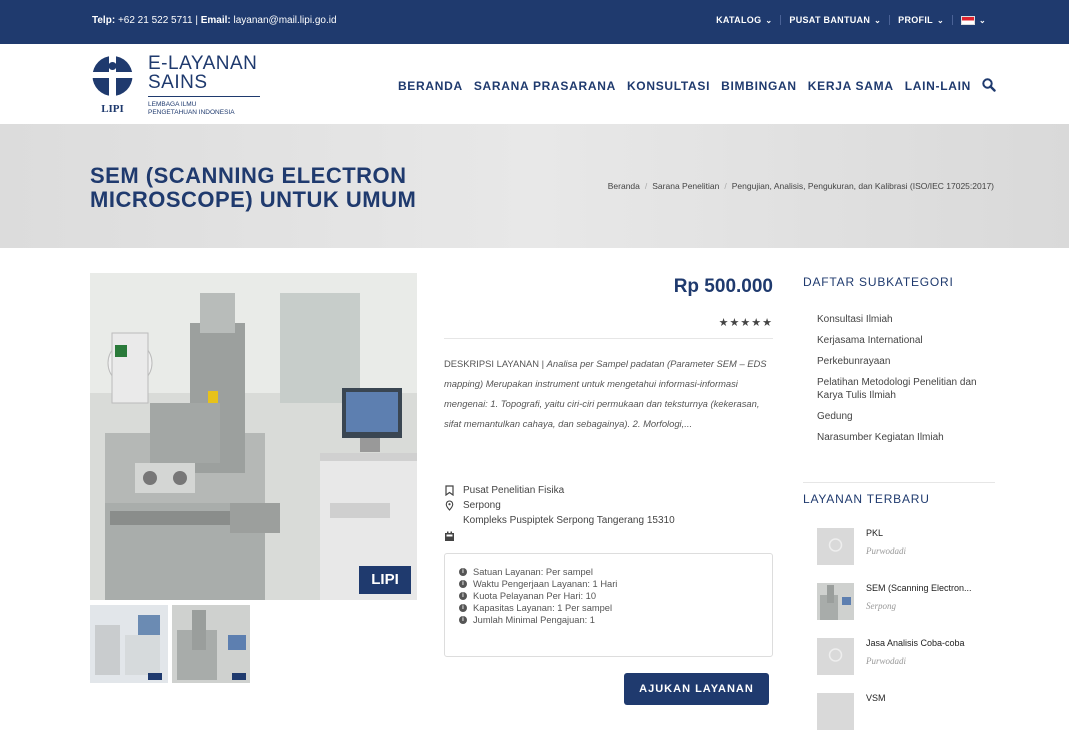 The height and width of the screenshot is (730, 1069). Describe the element at coordinates (533, 572) in the screenshot. I see `spec-satuan: Satuan Layanan: Per sampel` at that location.